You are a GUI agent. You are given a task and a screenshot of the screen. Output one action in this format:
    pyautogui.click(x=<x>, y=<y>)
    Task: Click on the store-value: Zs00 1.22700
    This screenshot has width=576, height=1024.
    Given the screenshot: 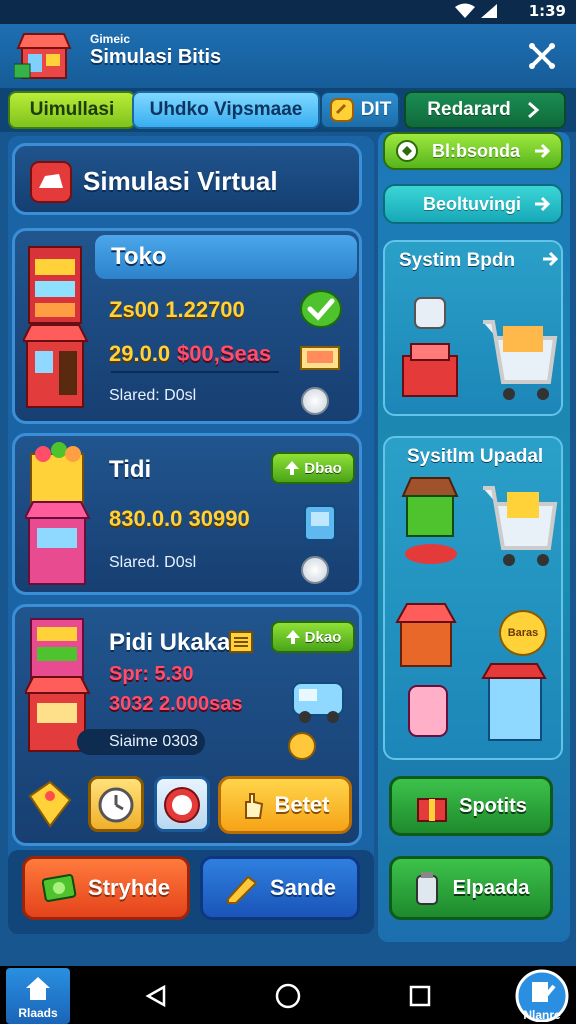 What is the action you would take?
    pyautogui.click(x=177, y=309)
    